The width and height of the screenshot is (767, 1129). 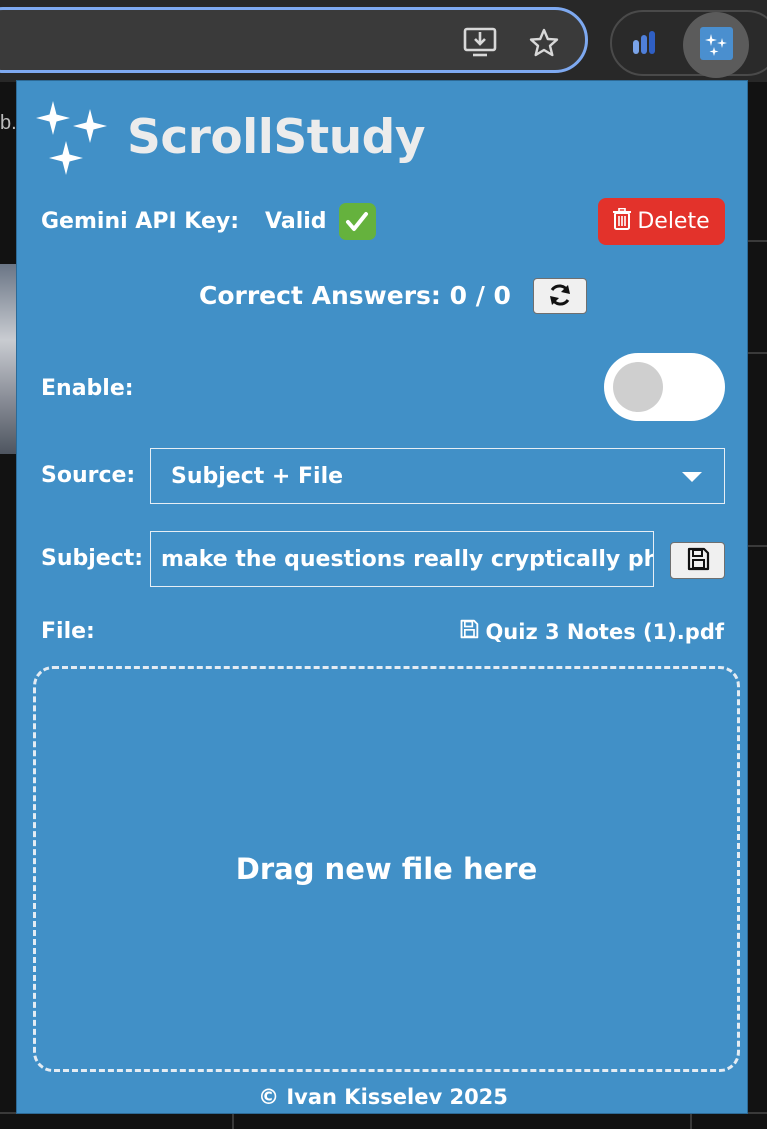 I want to click on correct-answers: Correct Answers: 0 / 0, so click(x=355, y=295).